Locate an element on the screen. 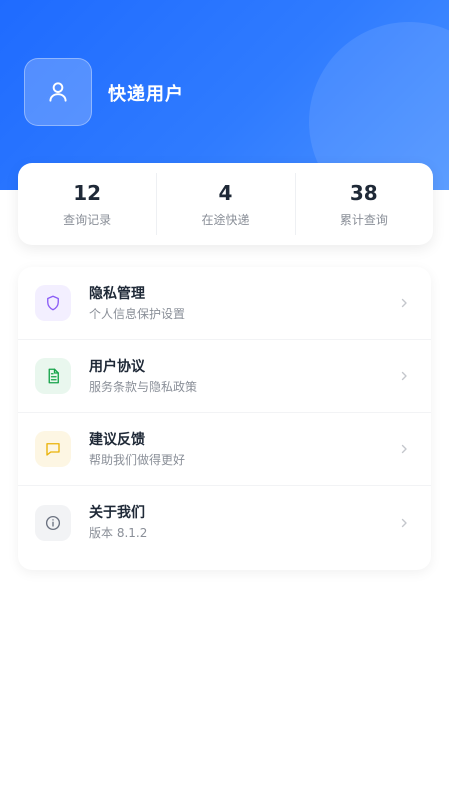 This screenshot has width=449, height=800. user-icon is located at coordinates (58, 92).